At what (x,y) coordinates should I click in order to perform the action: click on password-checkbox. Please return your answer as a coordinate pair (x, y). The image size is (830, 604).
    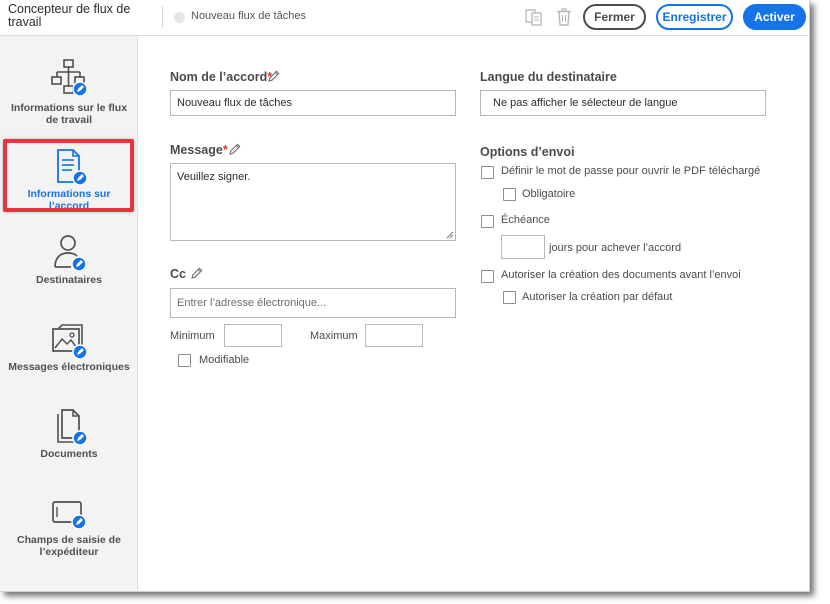
    Looking at the image, I should click on (487, 172).